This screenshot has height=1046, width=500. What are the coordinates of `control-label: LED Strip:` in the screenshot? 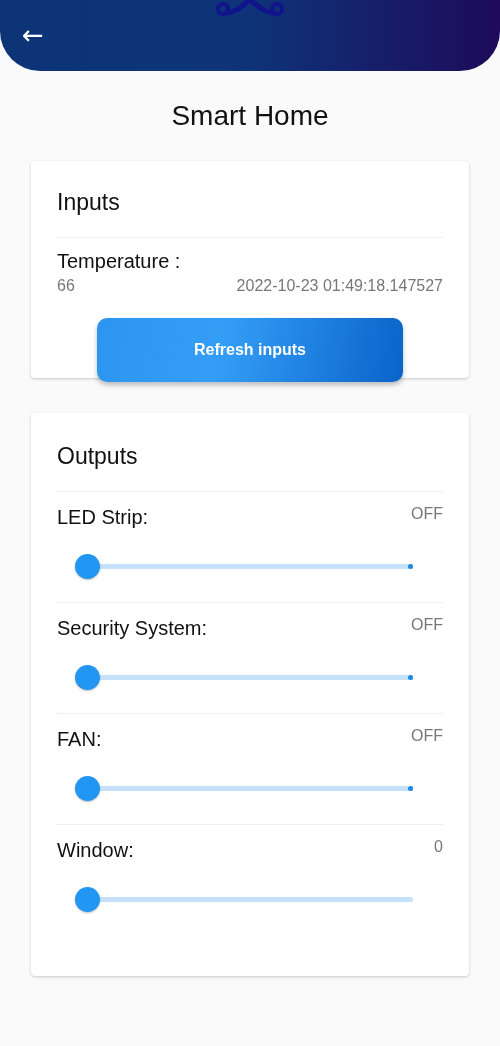 It's located at (103, 517).